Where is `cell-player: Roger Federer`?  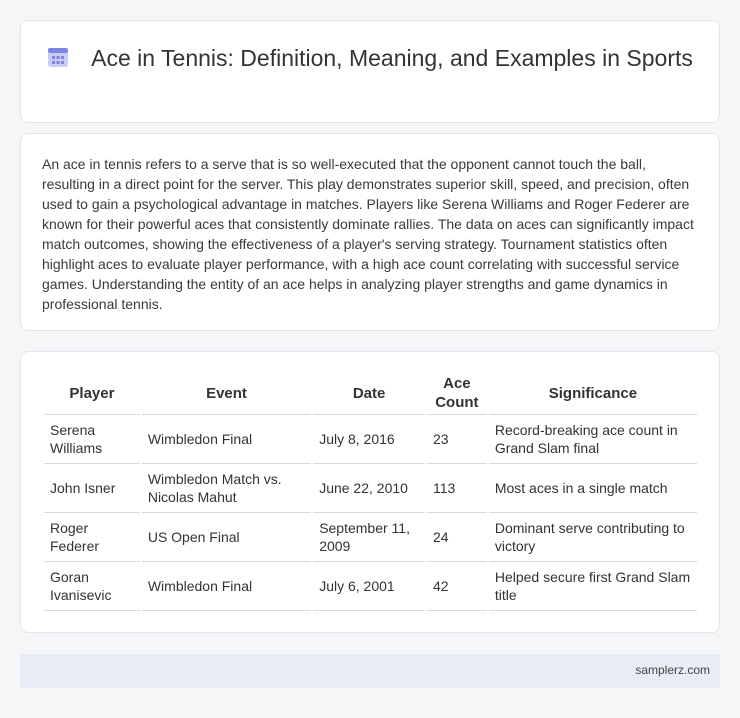 cell-player: Roger Federer is located at coordinates (92, 537).